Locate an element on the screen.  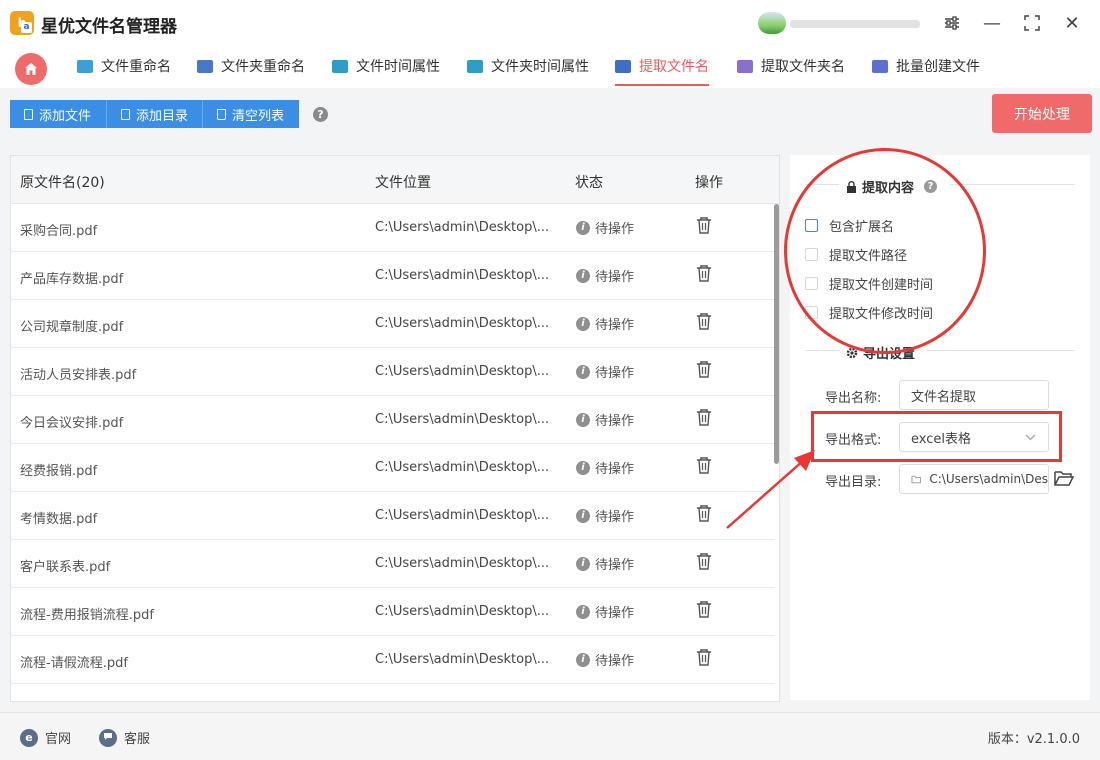
minimize-button: — is located at coordinates (992, 23).